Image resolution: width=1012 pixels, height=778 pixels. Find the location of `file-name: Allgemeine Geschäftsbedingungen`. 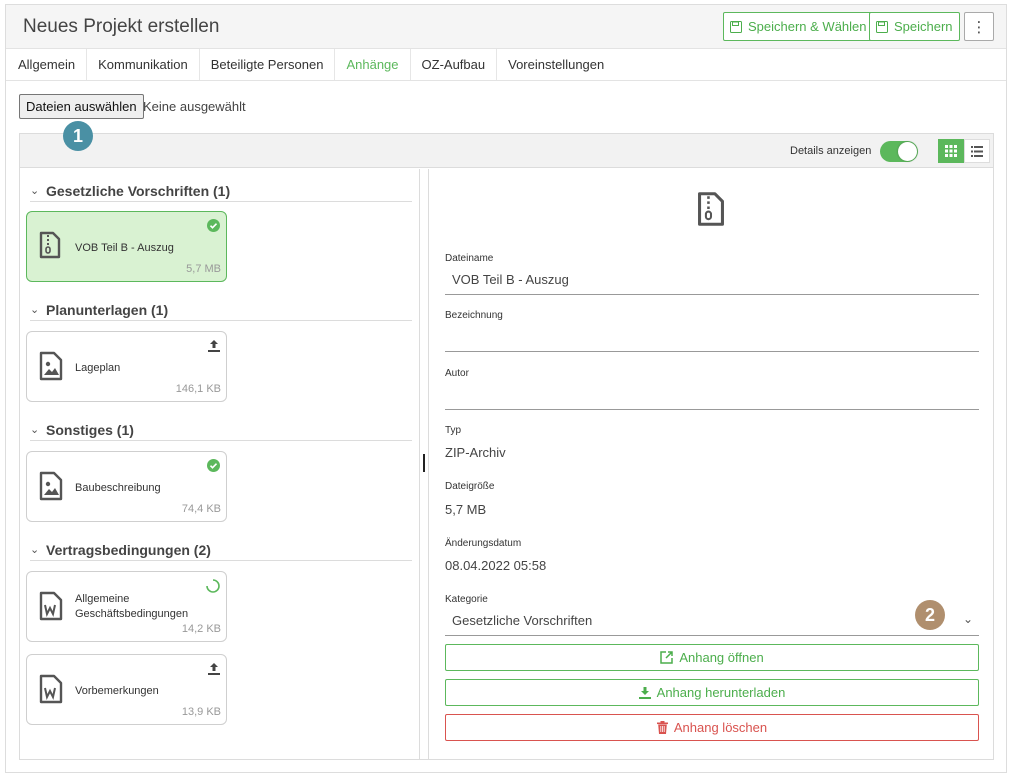

file-name: Allgemeine Geschäftsbedingungen is located at coordinates (132, 606).